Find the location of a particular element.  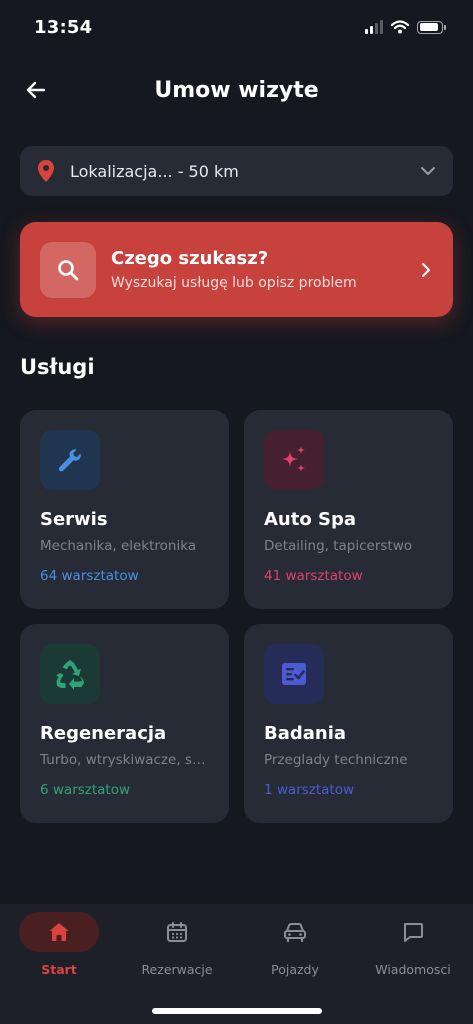

location-select: Lokalizacja... - 50 km is located at coordinates (236, 171).